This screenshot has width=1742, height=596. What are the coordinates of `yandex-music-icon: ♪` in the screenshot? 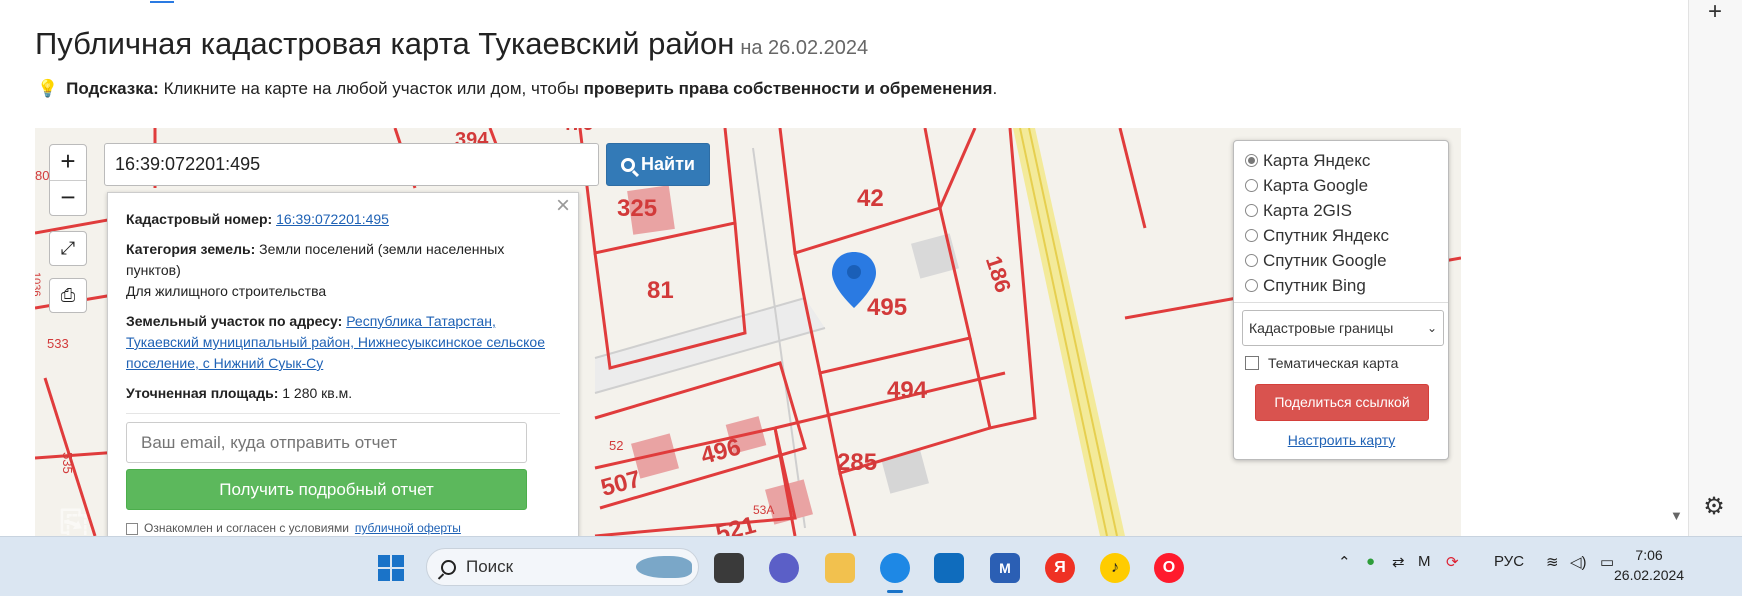 It's located at (1115, 568).